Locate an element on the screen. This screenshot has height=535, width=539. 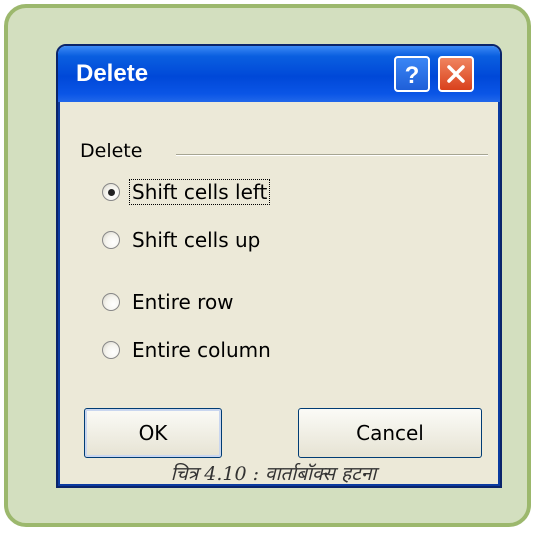
radio-label: Shift cells left is located at coordinates (199, 192).